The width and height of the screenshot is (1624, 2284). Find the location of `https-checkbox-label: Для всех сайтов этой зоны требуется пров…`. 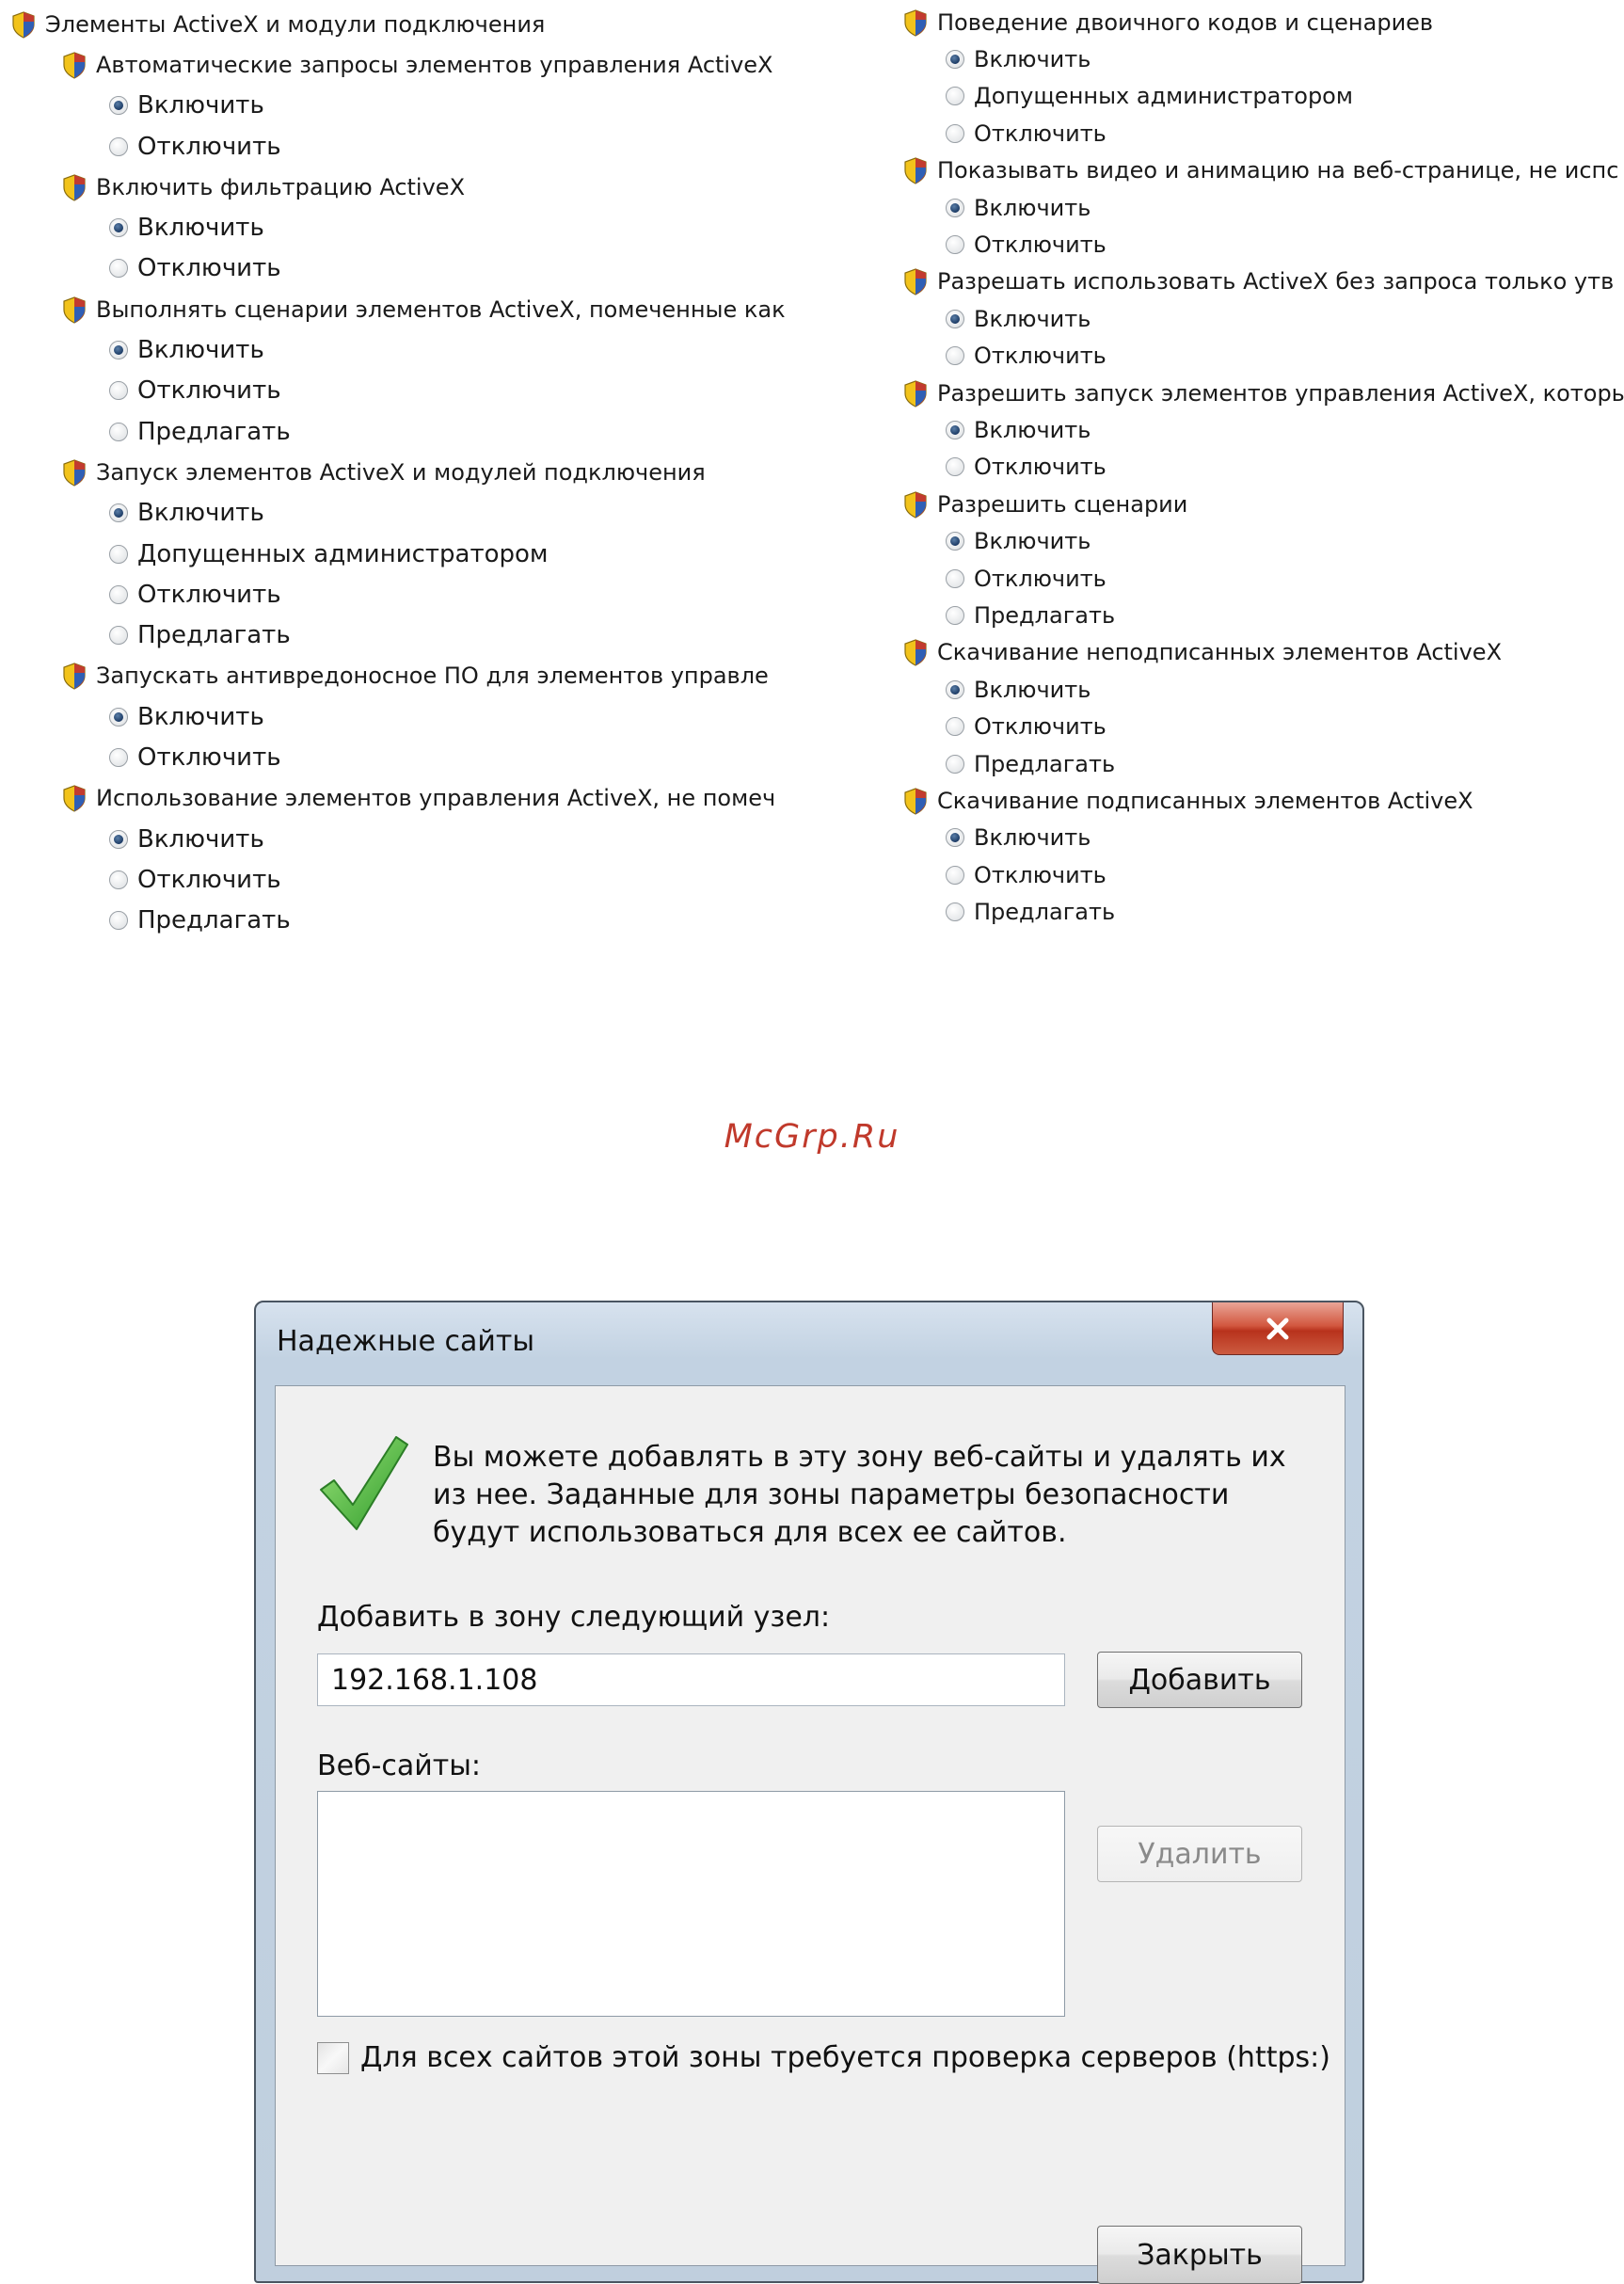

https-checkbox-label: Для всех сайтов этой зоны требуется пров… is located at coordinates (845, 2057).